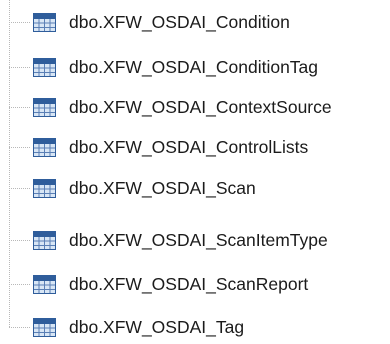  I want to click on table-name: dbo.XFW_OSDAI_Tag, so click(157, 327).